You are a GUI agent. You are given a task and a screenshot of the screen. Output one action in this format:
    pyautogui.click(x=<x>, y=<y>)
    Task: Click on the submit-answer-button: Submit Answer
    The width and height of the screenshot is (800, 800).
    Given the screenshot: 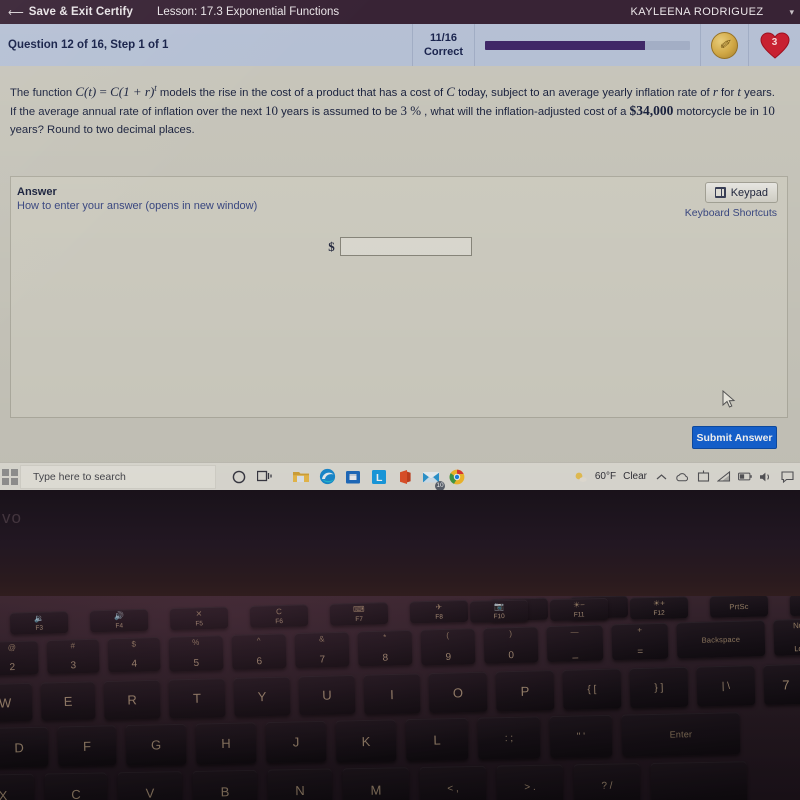 What is the action you would take?
    pyautogui.click(x=734, y=437)
    